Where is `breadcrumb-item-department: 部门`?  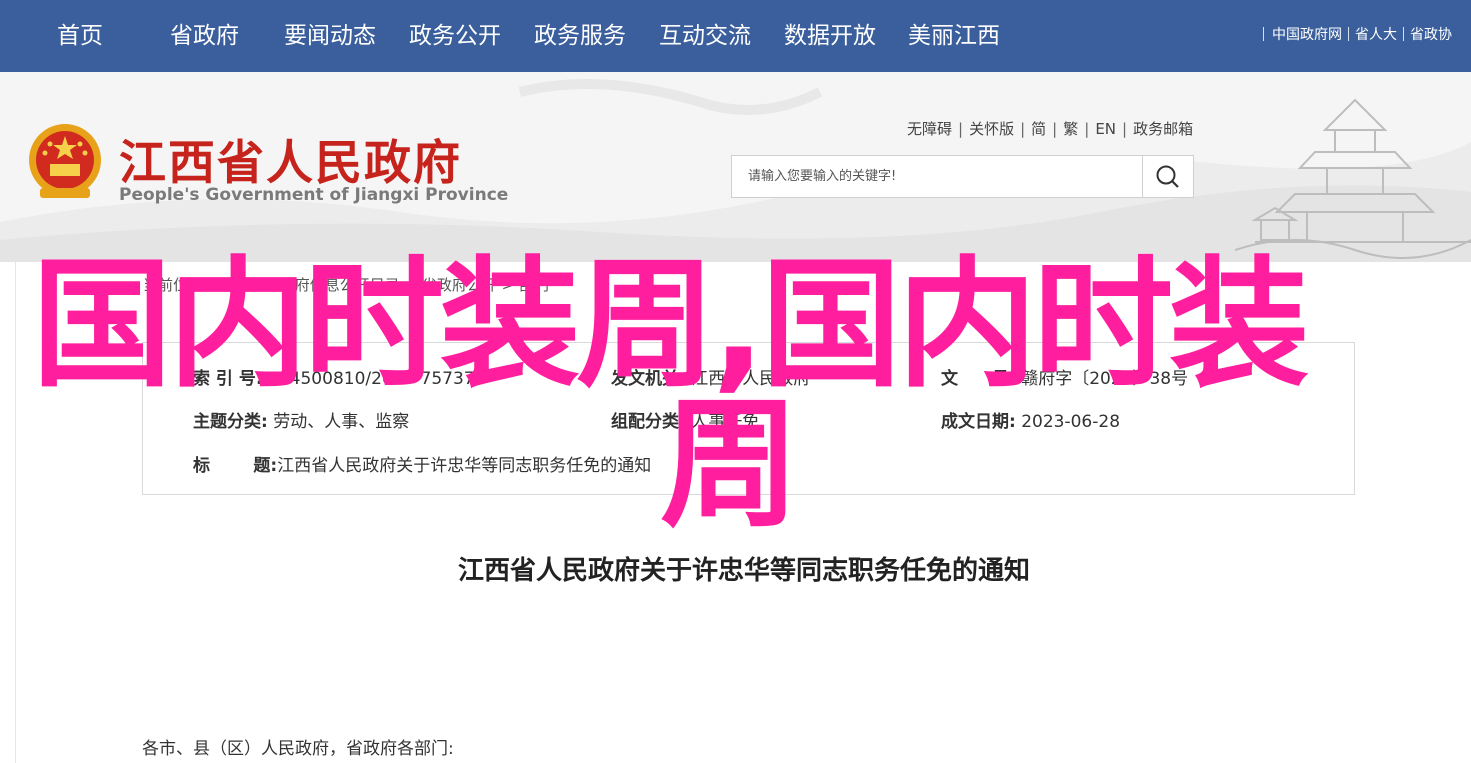 breadcrumb-item-department: 部门 is located at coordinates (534, 285).